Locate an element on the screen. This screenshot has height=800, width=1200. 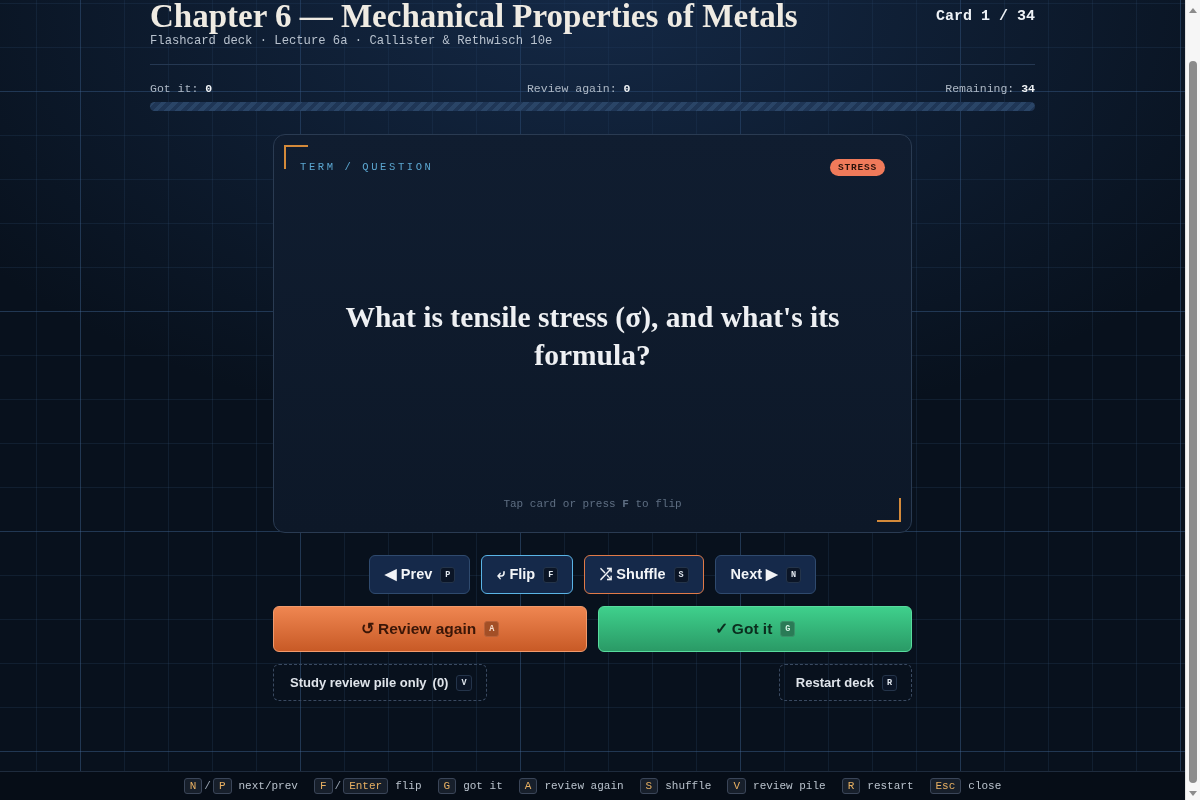
question-text: What is tensile stress (σ), and what's its formula? is located at coordinates (592, 336).